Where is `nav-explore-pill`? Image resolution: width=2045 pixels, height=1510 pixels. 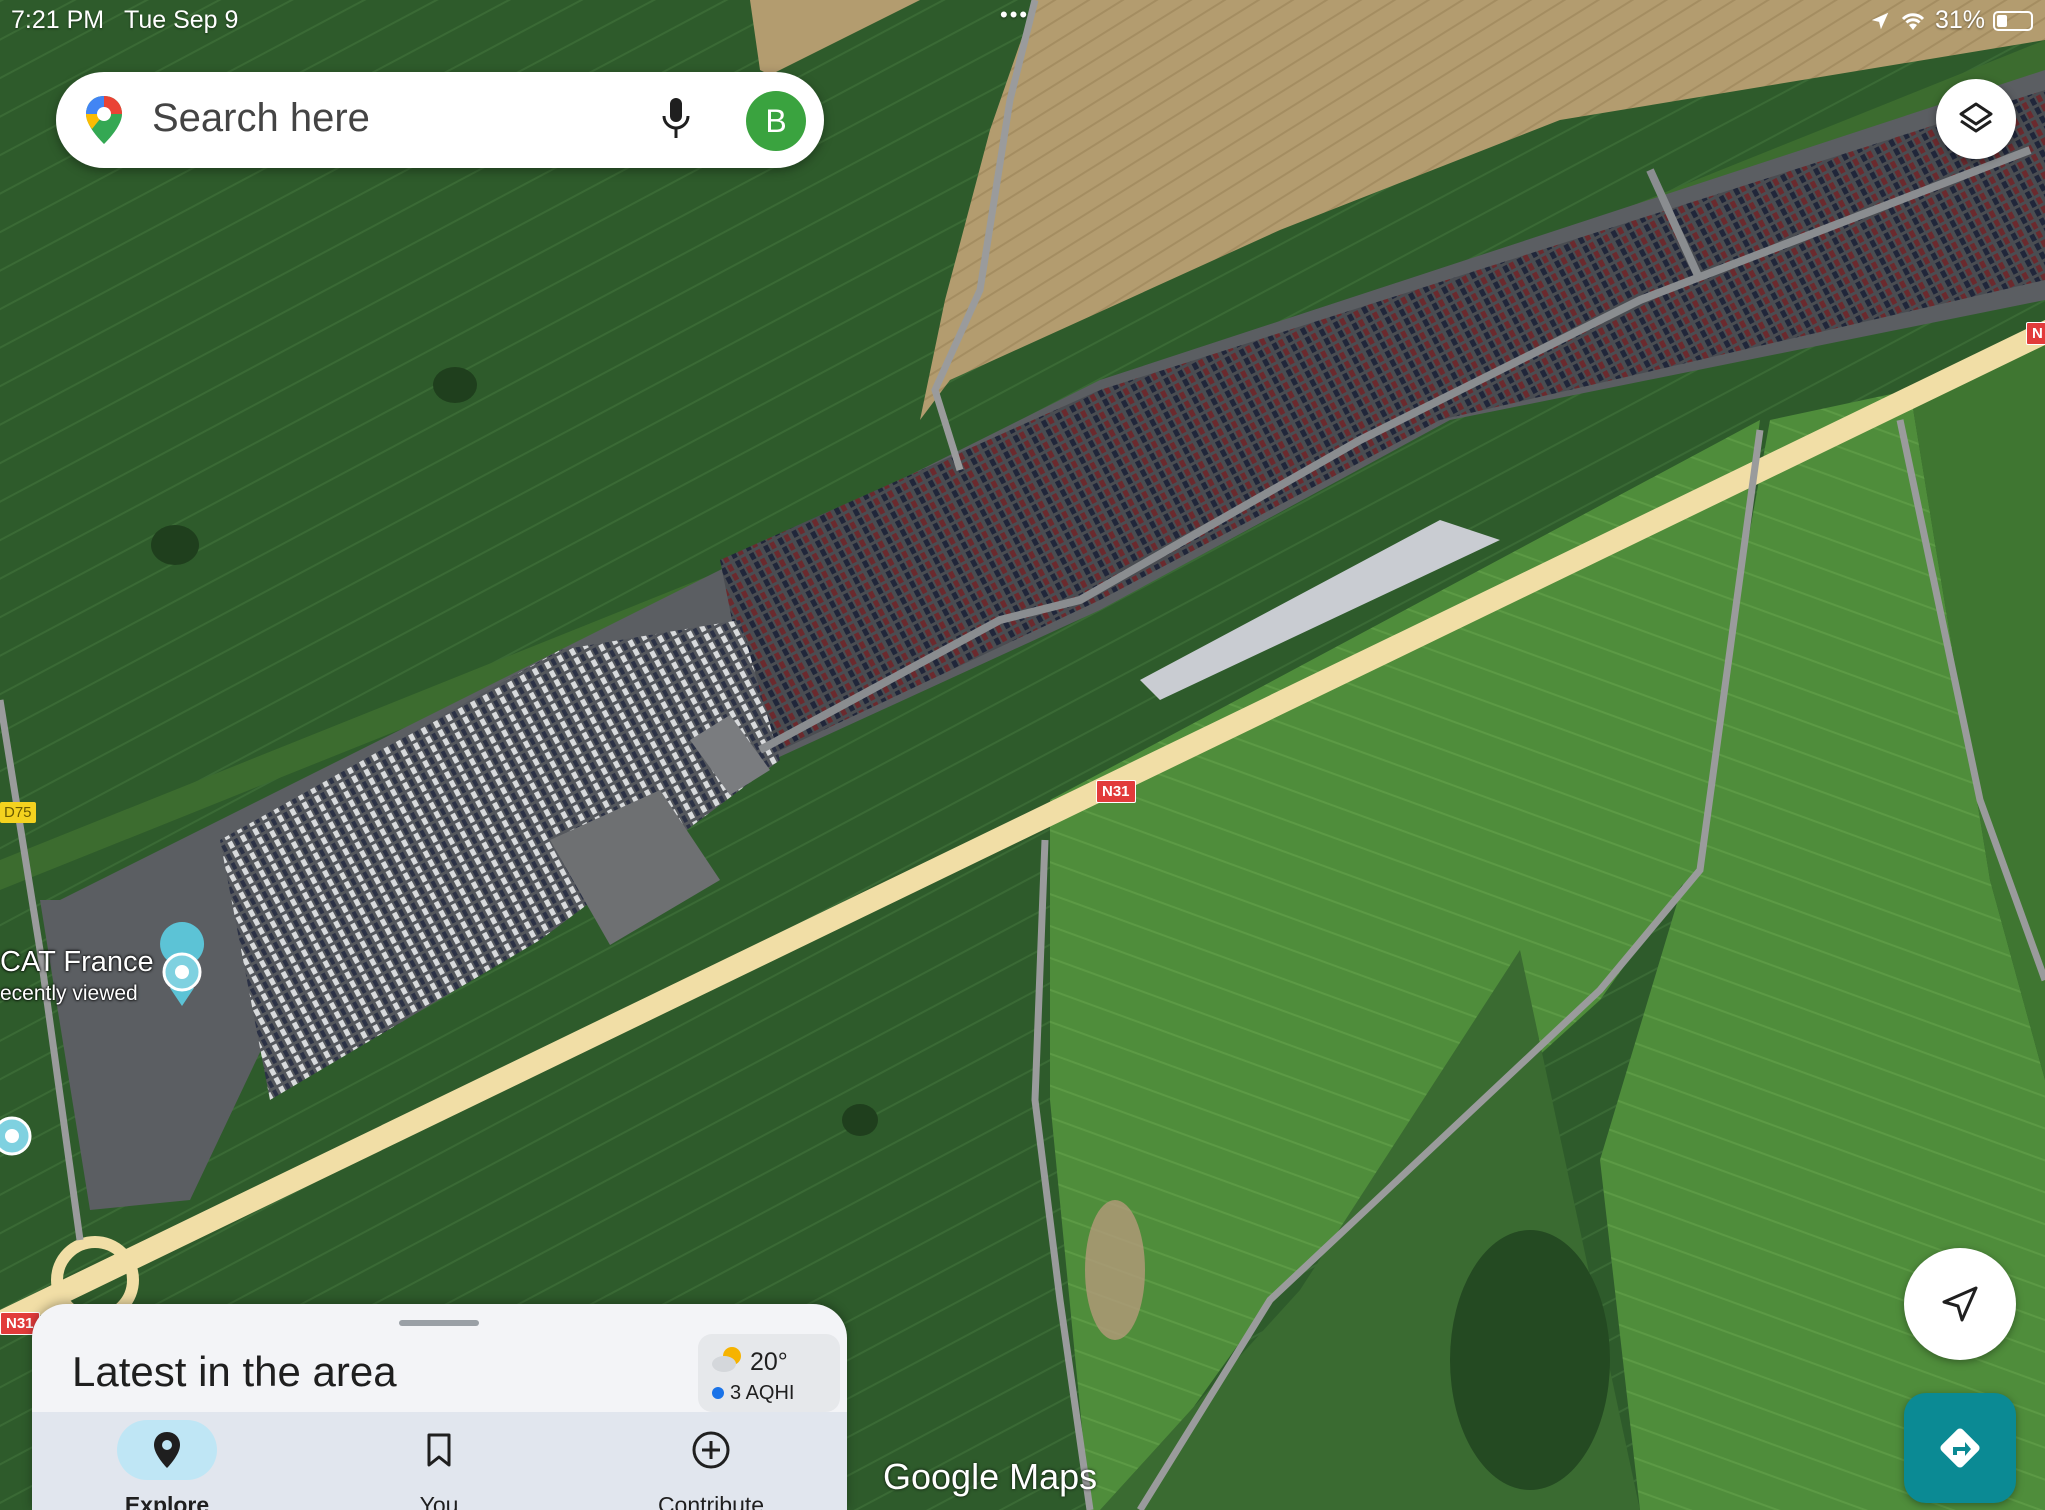 nav-explore-pill is located at coordinates (167, 1450).